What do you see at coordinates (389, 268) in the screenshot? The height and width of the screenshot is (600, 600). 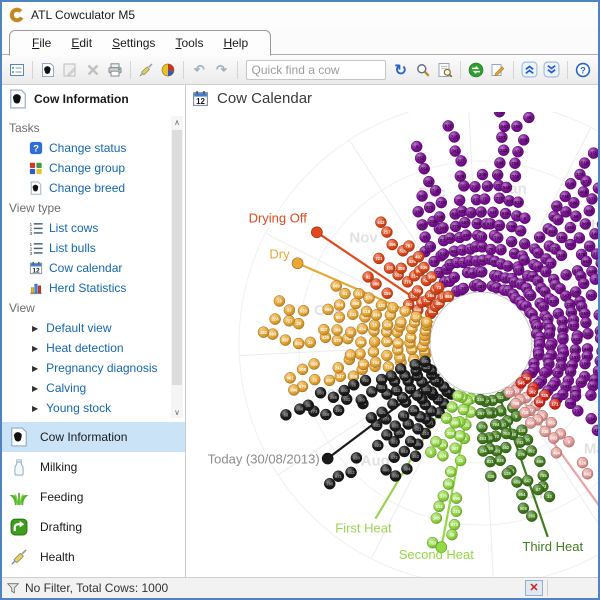 I see `cow-bead: 155` at bounding box center [389, 268].